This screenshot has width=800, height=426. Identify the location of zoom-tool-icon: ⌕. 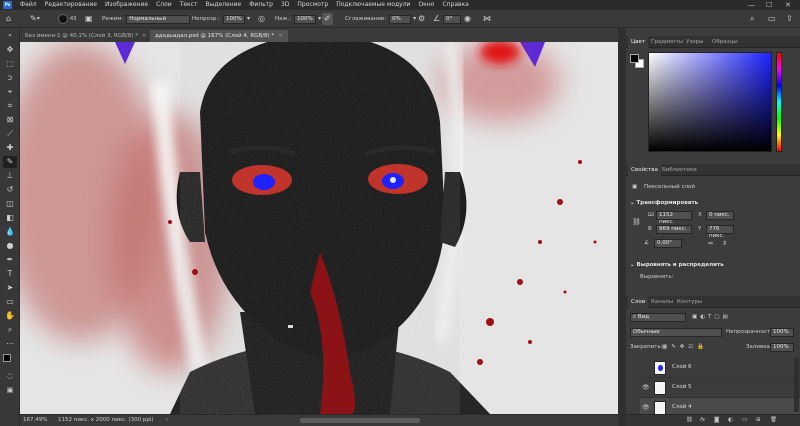
(10, 330).